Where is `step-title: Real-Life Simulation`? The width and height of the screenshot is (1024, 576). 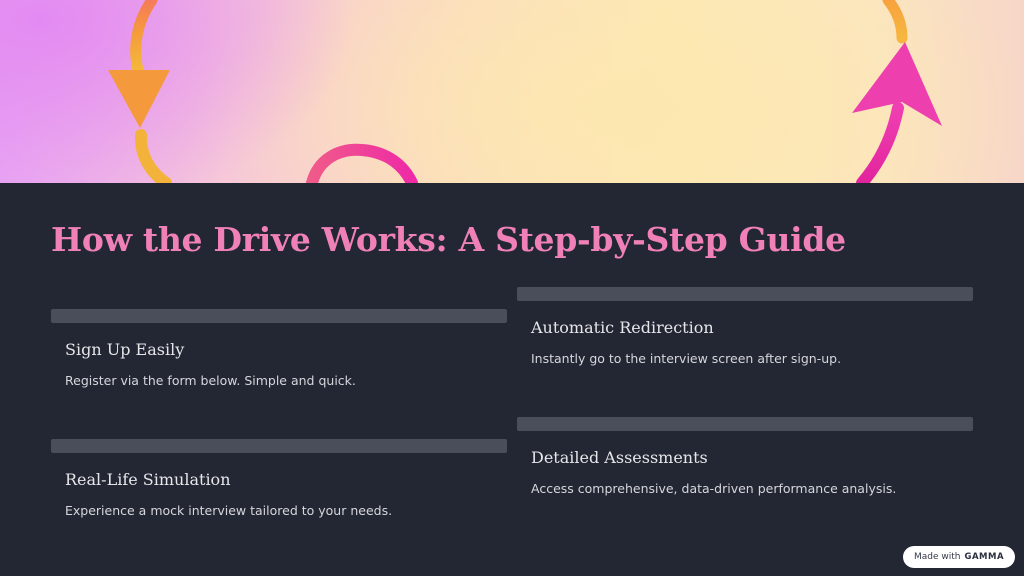 step-title: Real-Life Simulation is located at coordinates (148, 479).